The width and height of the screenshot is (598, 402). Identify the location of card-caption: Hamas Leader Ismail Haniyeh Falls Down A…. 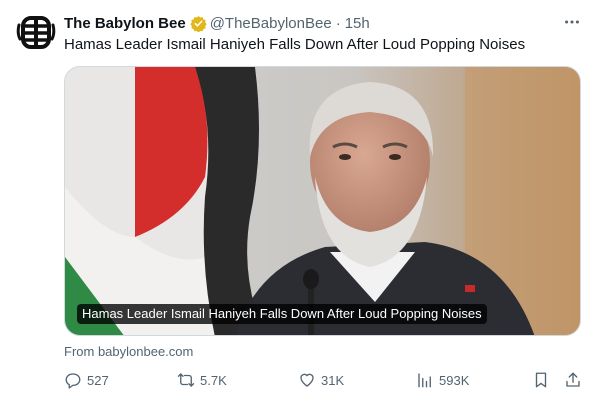
(282, 314).